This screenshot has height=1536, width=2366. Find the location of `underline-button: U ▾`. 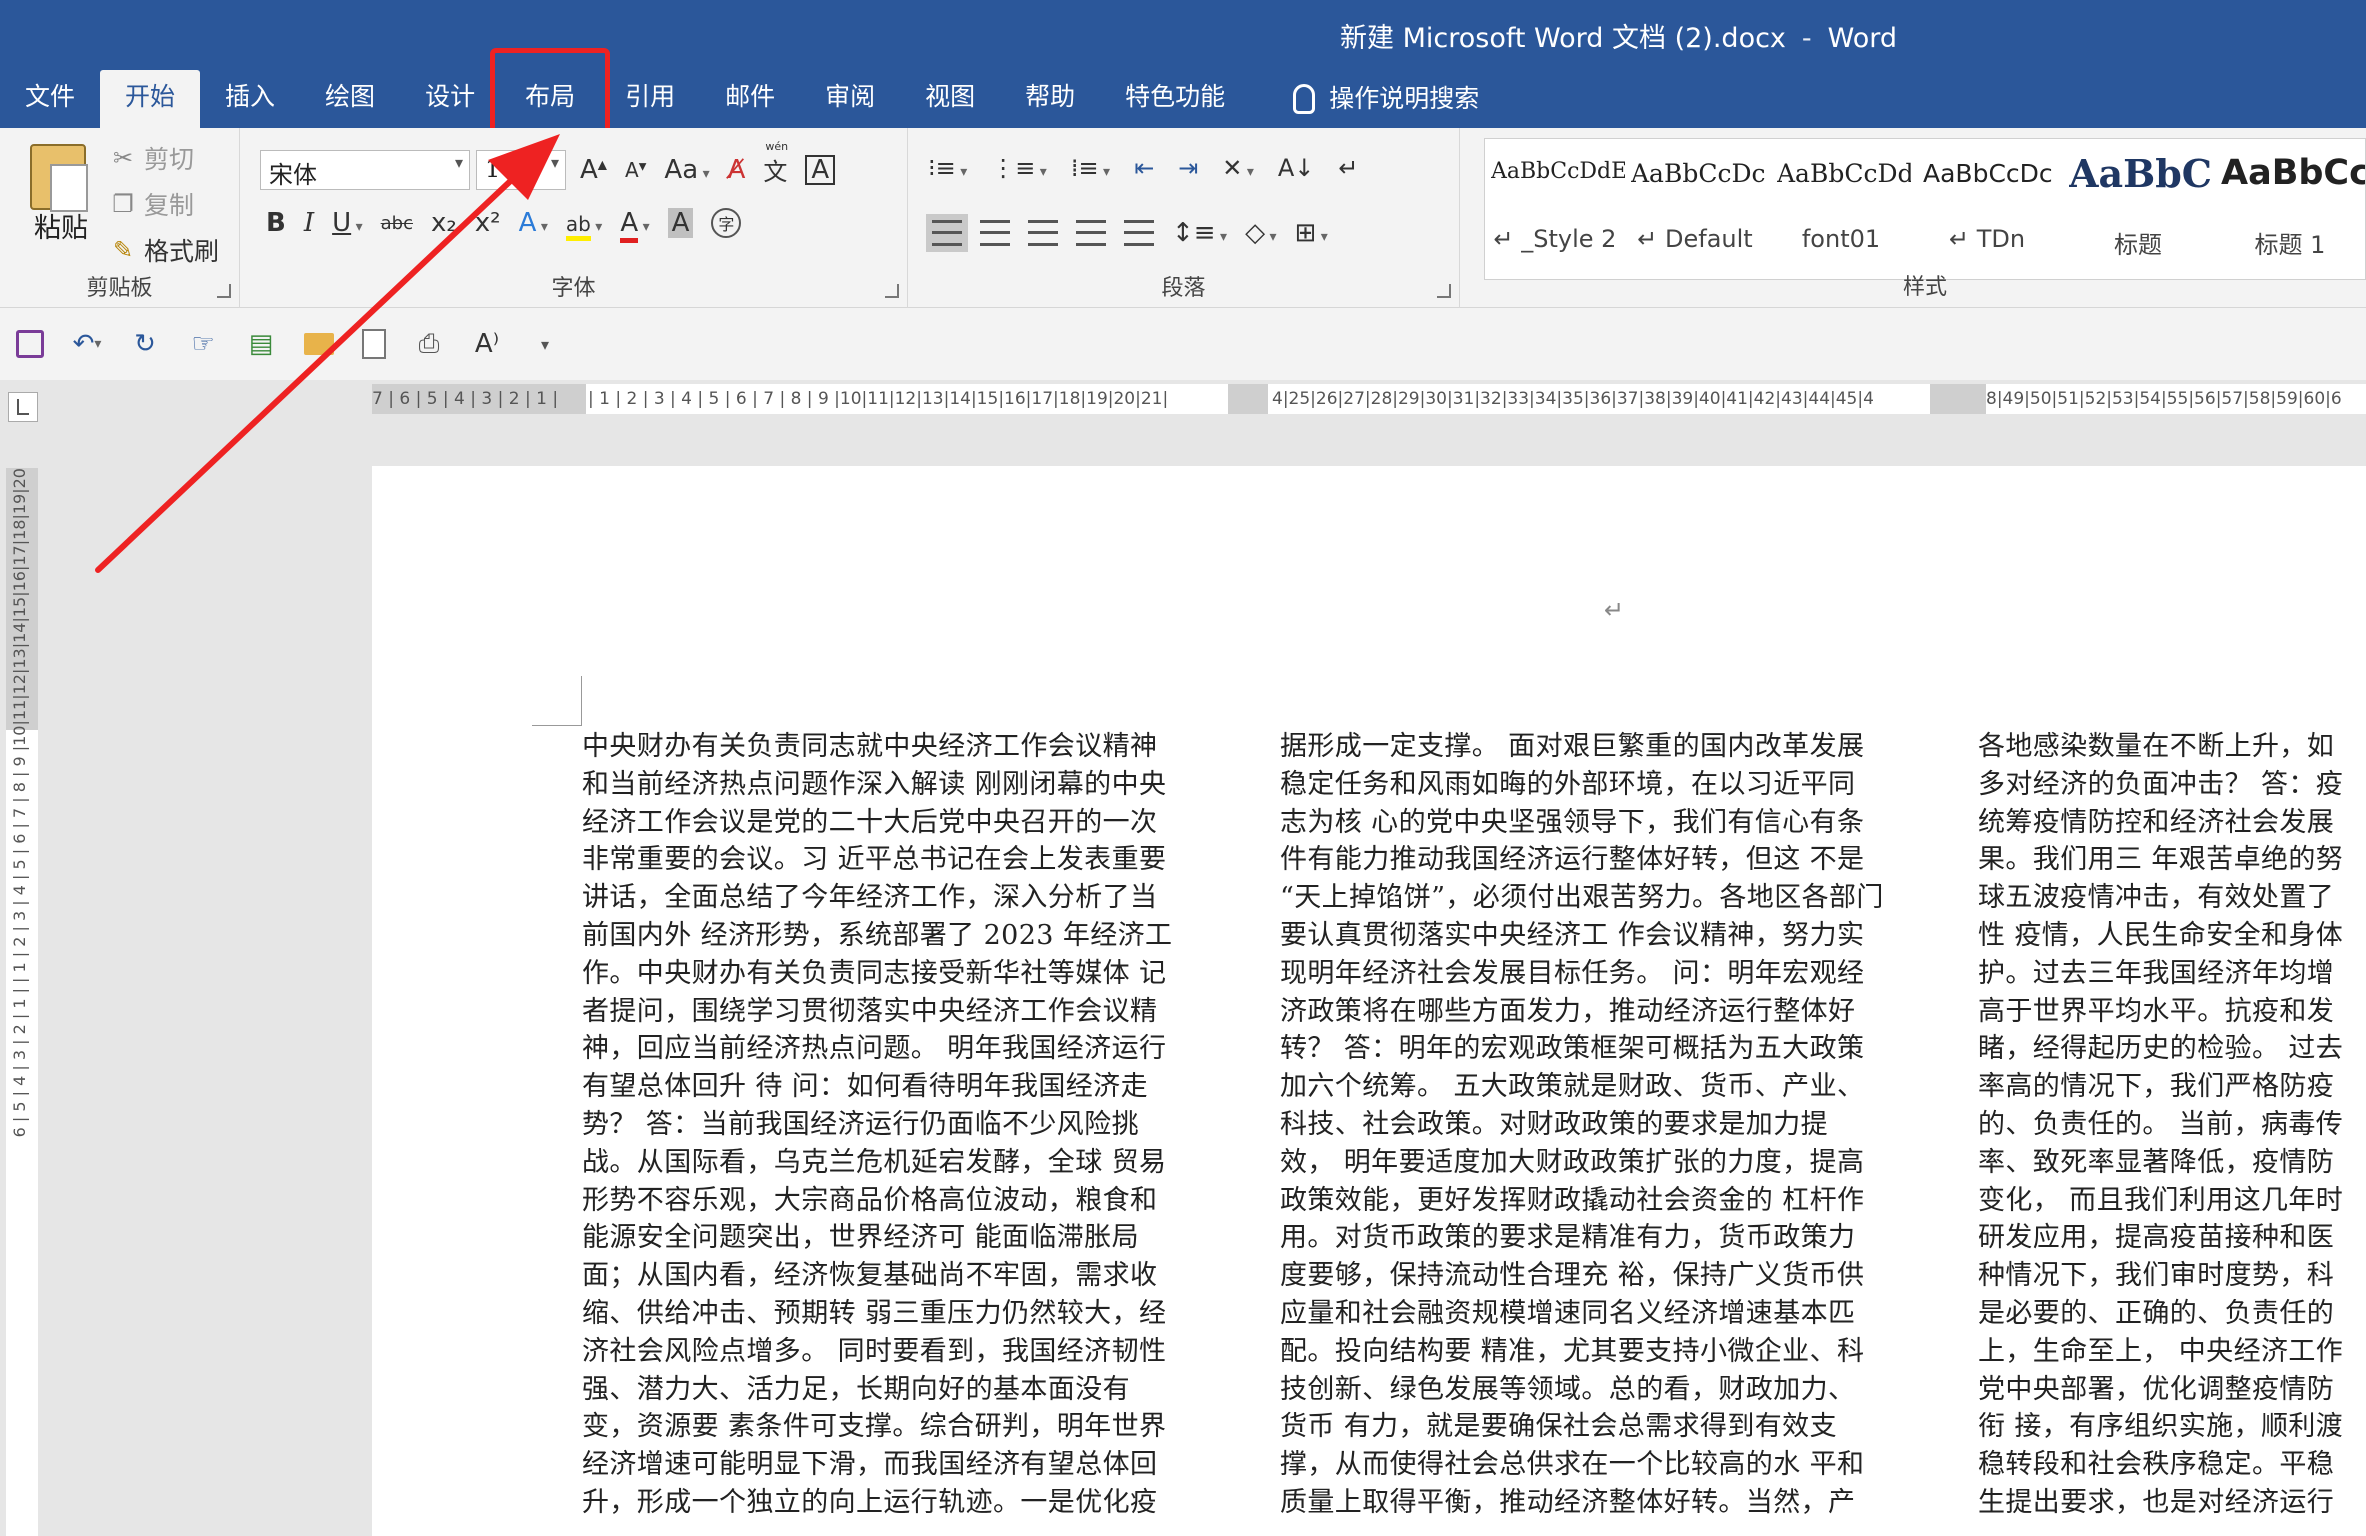

underline-button: U ▾ is located at coordinates (347, 223).